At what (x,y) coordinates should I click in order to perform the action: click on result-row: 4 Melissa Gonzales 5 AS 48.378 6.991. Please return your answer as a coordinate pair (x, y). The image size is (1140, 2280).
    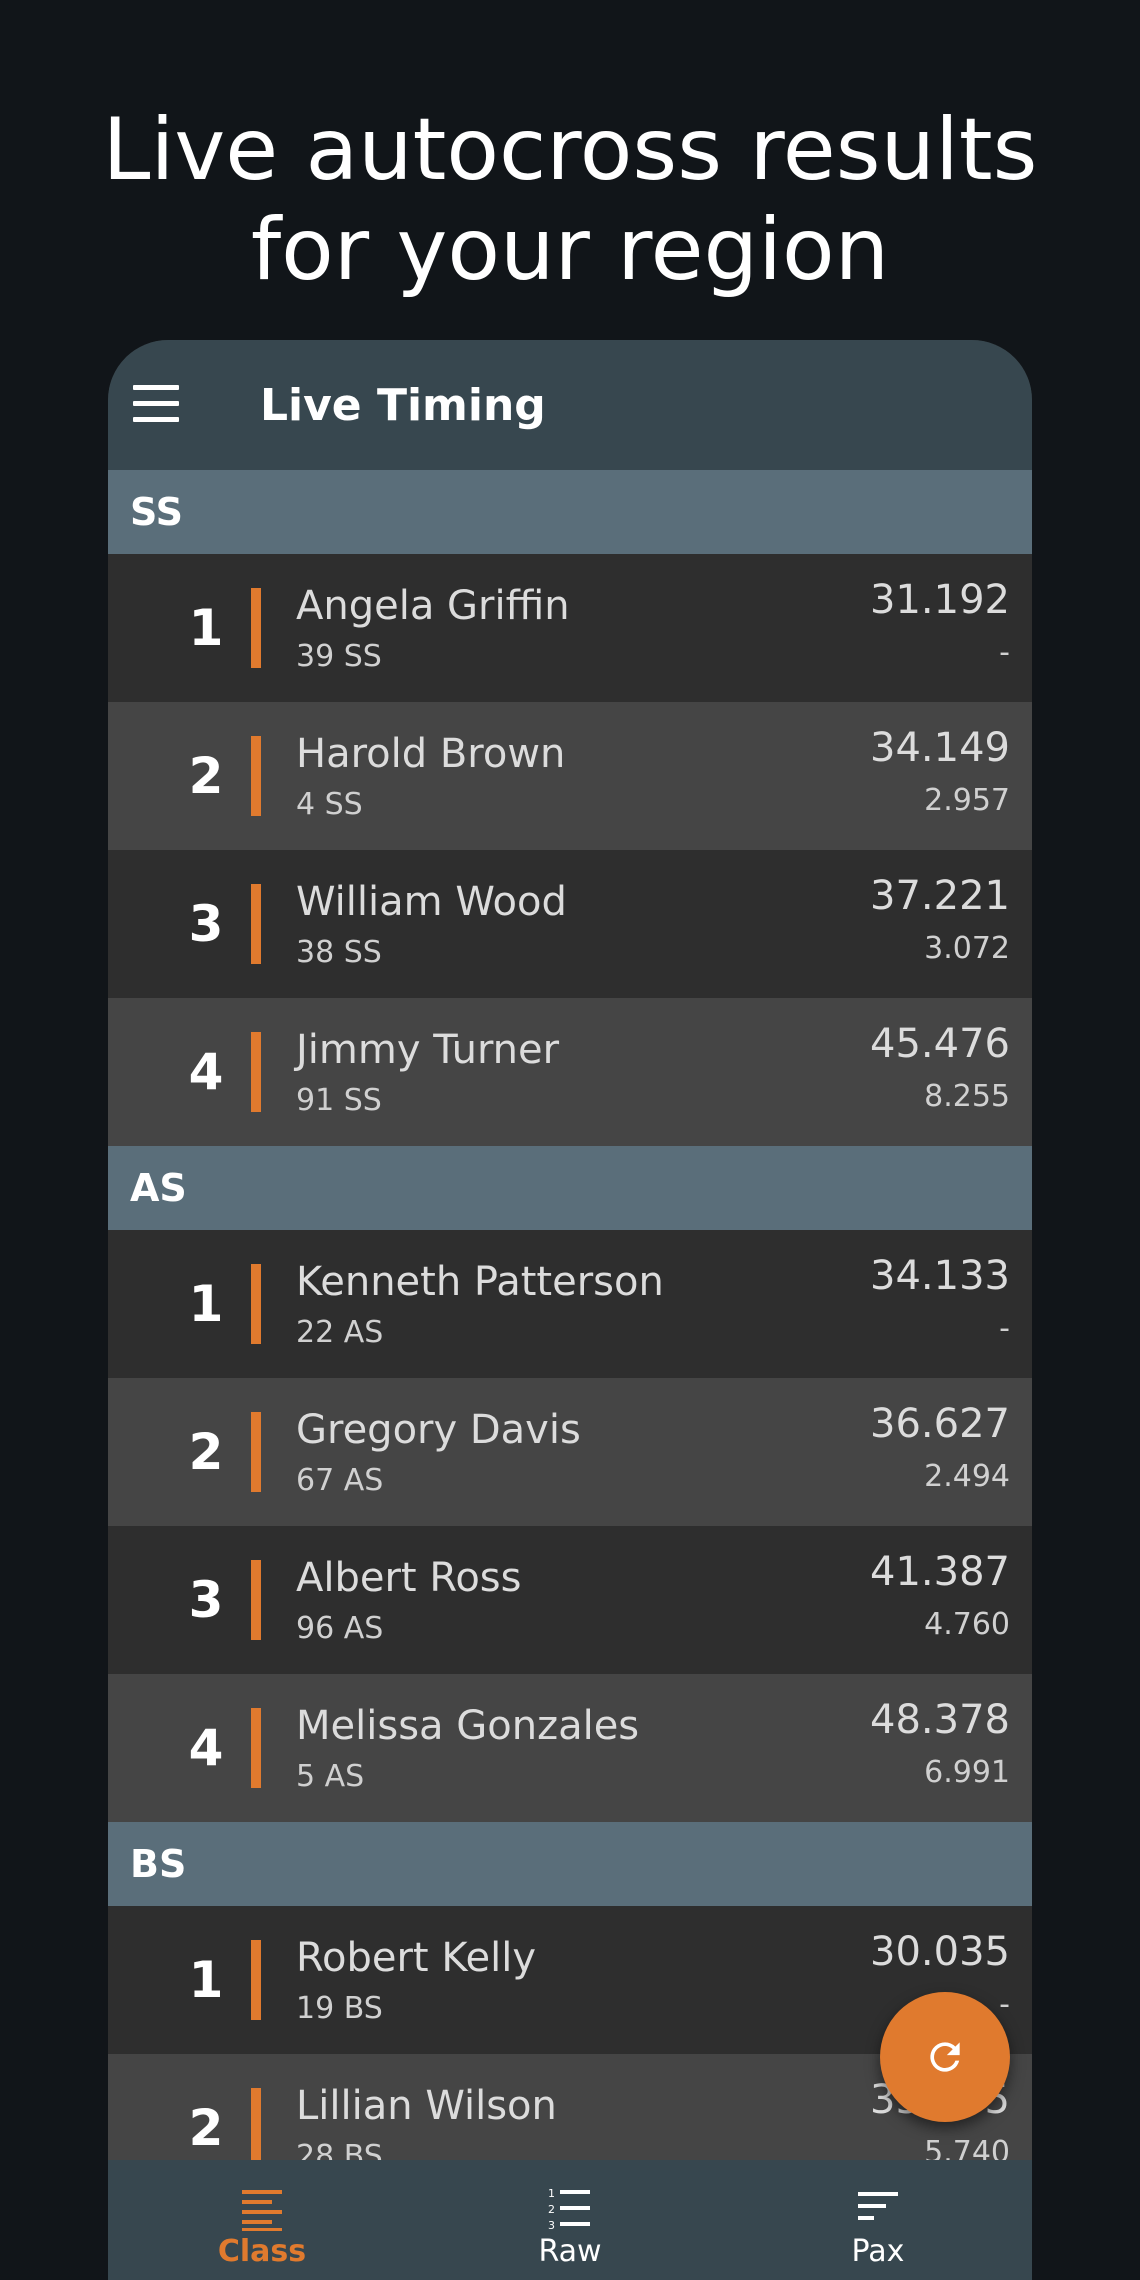
    Looking at the image, I should click on (570, 1748).